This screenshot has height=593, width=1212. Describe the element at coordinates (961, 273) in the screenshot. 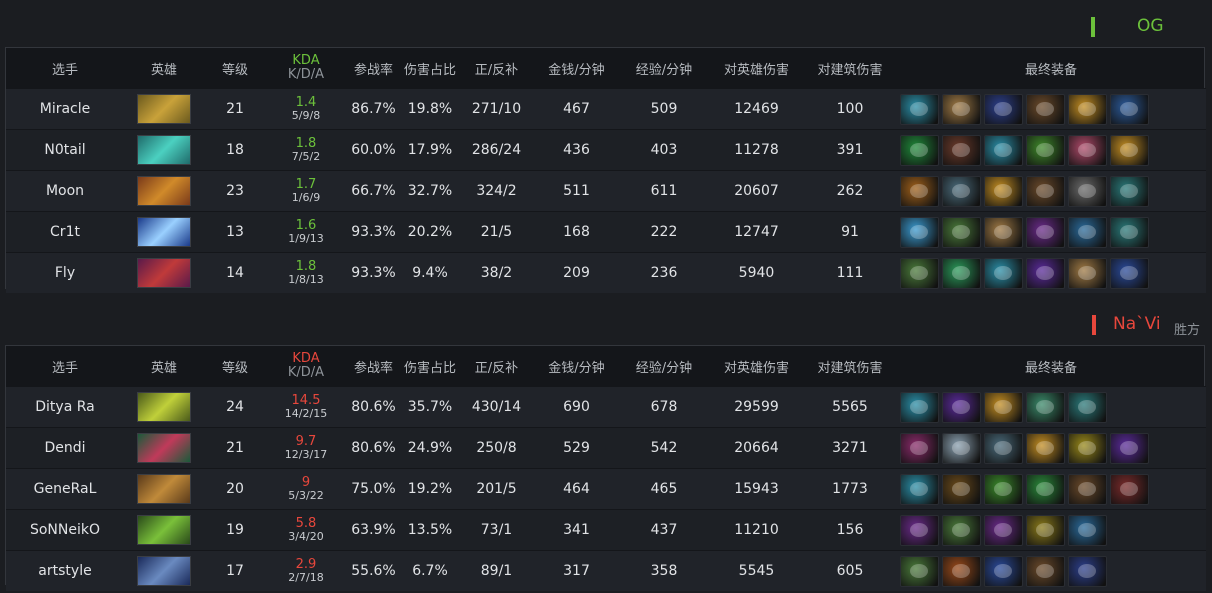

I see `leaf-icon` at that location.